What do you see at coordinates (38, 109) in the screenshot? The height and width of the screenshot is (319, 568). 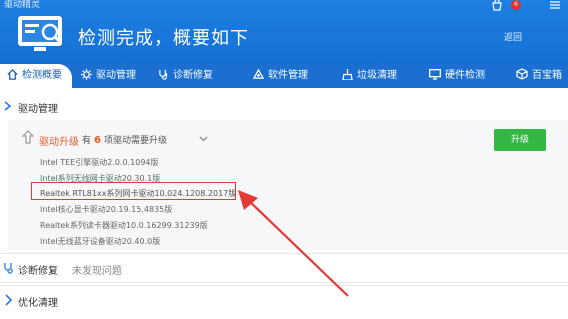 I see `section-driver-manage-label: 驱动管理` at bounding box center [38, 109].